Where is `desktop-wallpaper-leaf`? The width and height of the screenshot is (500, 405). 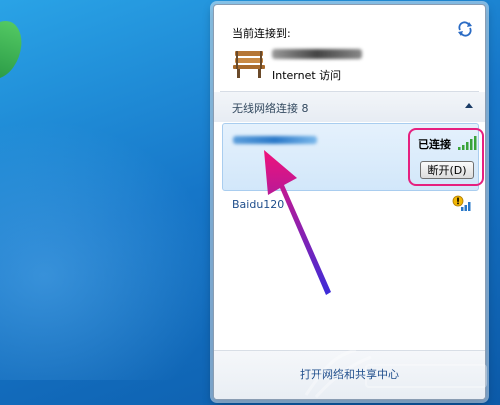
desktop-wallpaper-leaf is located at coordinates (15, 50).